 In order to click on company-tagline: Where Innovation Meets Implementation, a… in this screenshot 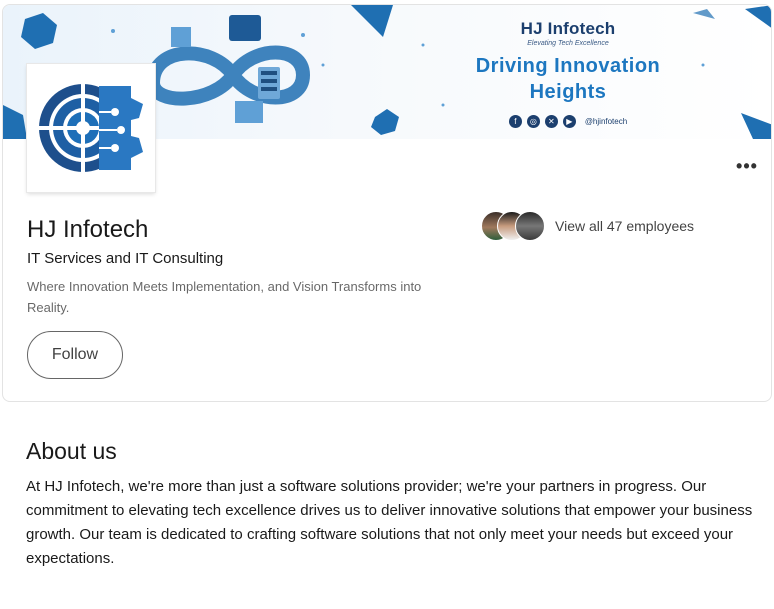, I will do `click(224, 297)`.